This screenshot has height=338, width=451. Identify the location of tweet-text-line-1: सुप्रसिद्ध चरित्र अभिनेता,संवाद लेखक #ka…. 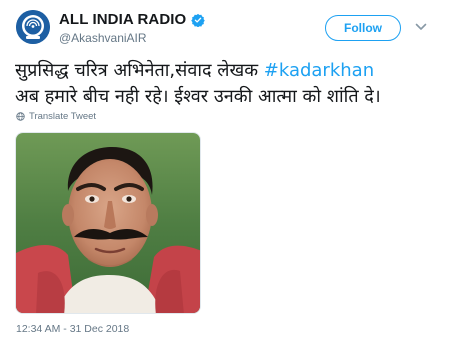
(230, 71).